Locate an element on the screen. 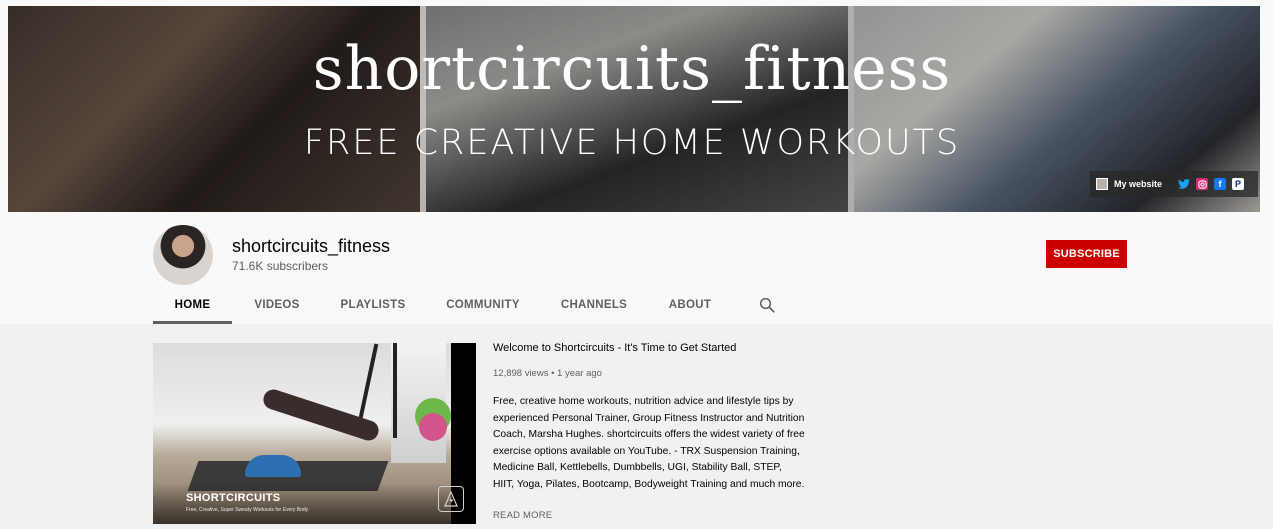  website-icon is located at coordinates (1102, 184).